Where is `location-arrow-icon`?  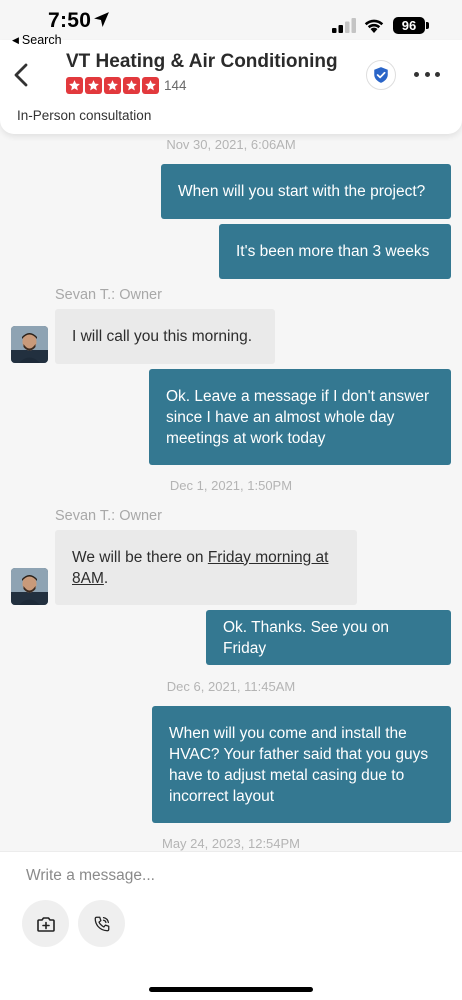
location-arrow-icon is located at coordinates (101, 19).